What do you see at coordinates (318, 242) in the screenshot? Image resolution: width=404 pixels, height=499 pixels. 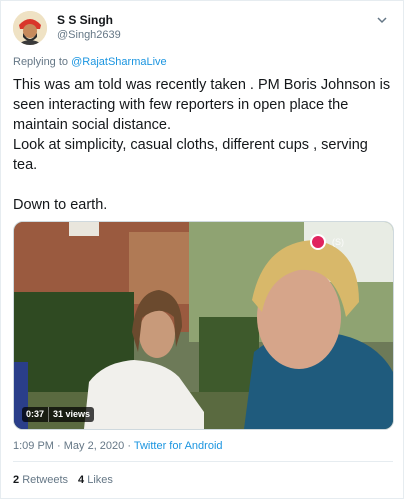 I see `record-icon` at bounding box center [318, 242].